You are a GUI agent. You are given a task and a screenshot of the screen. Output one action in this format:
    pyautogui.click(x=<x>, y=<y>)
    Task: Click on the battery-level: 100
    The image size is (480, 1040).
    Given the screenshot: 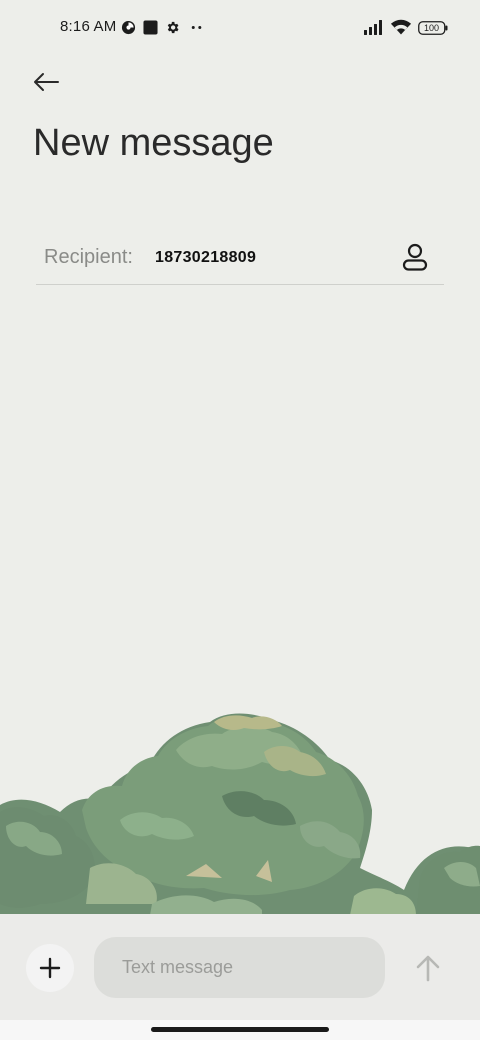 What is the action you would take?
    pyautogui.click(x=431, y=28)
    